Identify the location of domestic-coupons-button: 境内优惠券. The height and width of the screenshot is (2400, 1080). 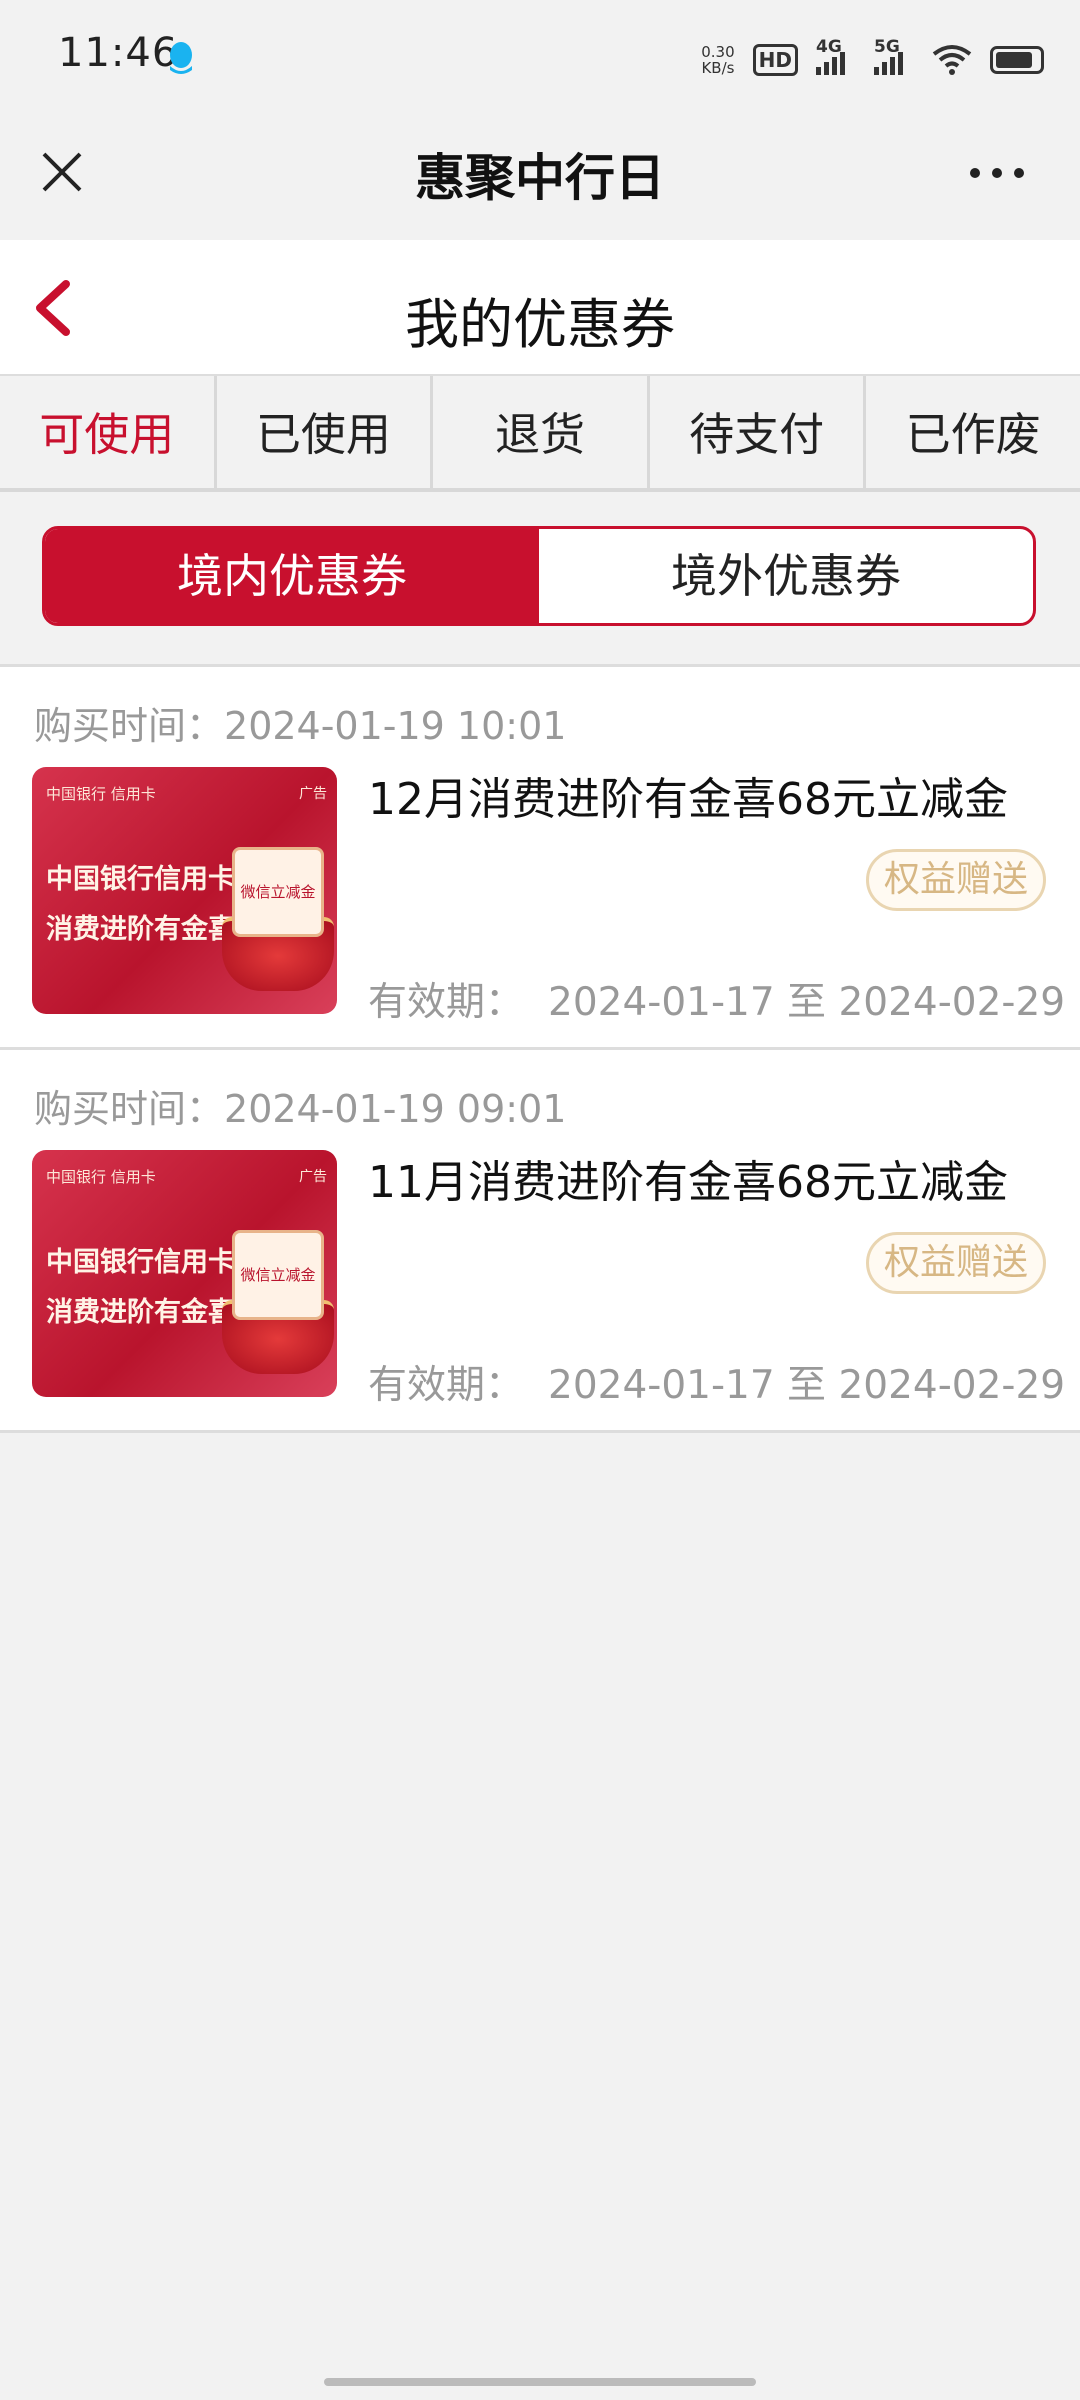
(292, 576).